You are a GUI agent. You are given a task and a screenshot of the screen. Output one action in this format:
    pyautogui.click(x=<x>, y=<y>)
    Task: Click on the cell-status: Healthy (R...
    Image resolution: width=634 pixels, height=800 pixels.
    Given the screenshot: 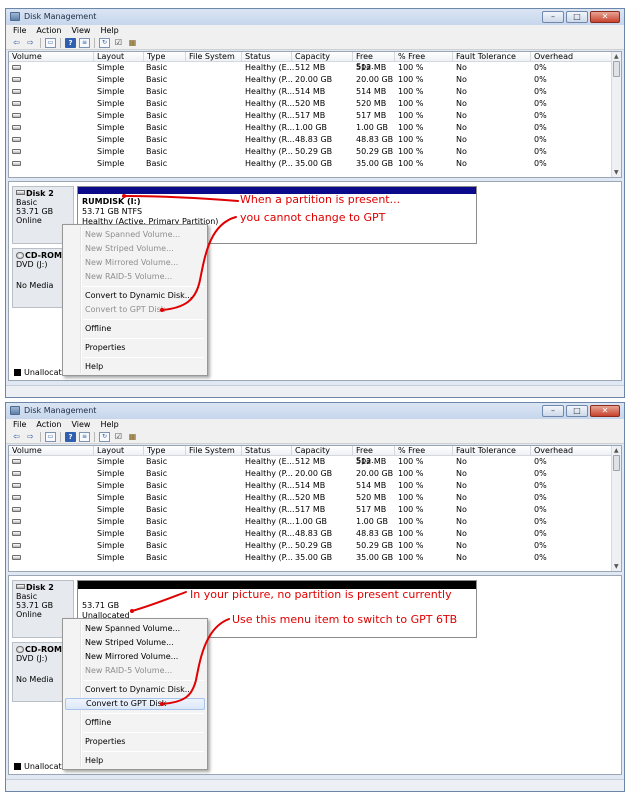 What is the action you would take?
    pyautogui.click(x=270, y=103)
    